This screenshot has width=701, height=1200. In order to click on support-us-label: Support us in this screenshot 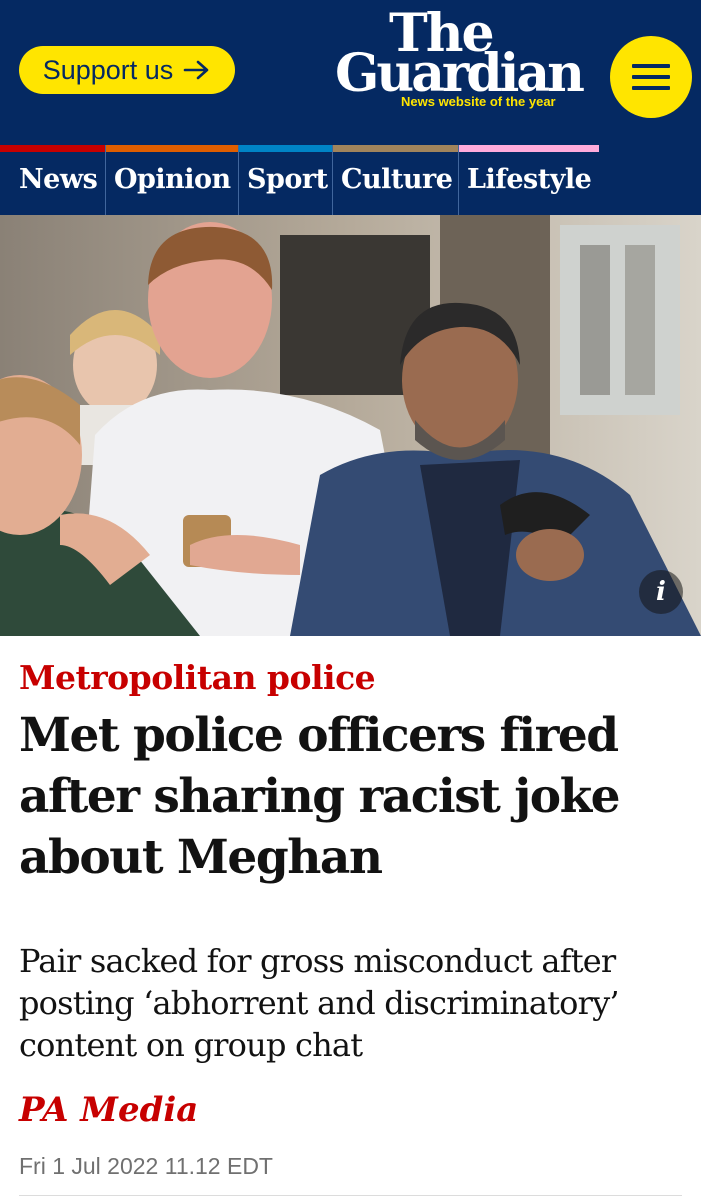, I will do `click(108, 69)`.